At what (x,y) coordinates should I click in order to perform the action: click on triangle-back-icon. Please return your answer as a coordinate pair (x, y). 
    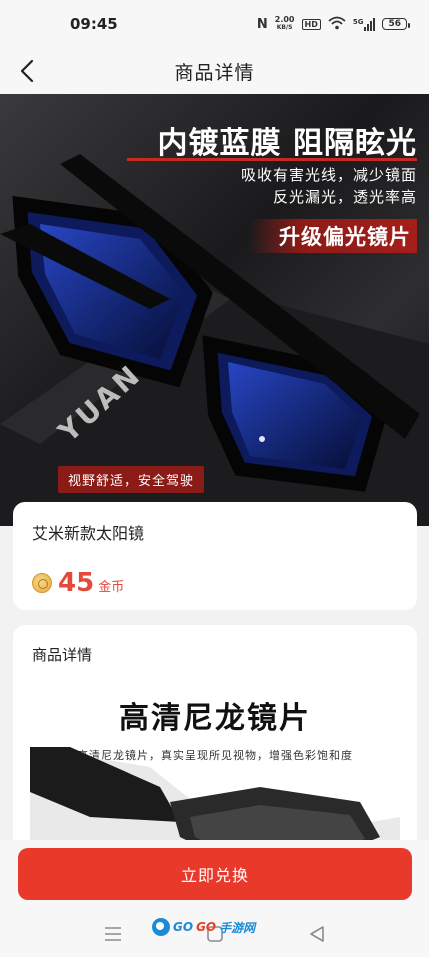
    Looking at the image, I should click on (317, 934).